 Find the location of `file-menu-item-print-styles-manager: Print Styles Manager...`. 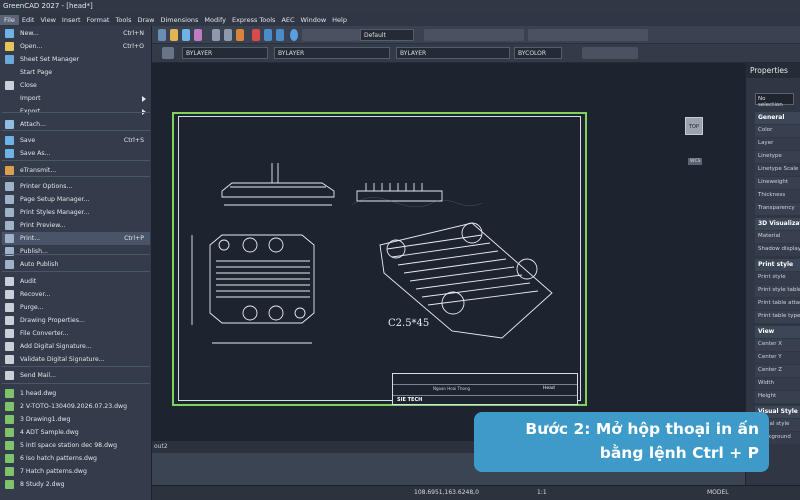

file-menu-item-print-styles-manager: Print Styles Manager... is located at coordinates (76, 212).